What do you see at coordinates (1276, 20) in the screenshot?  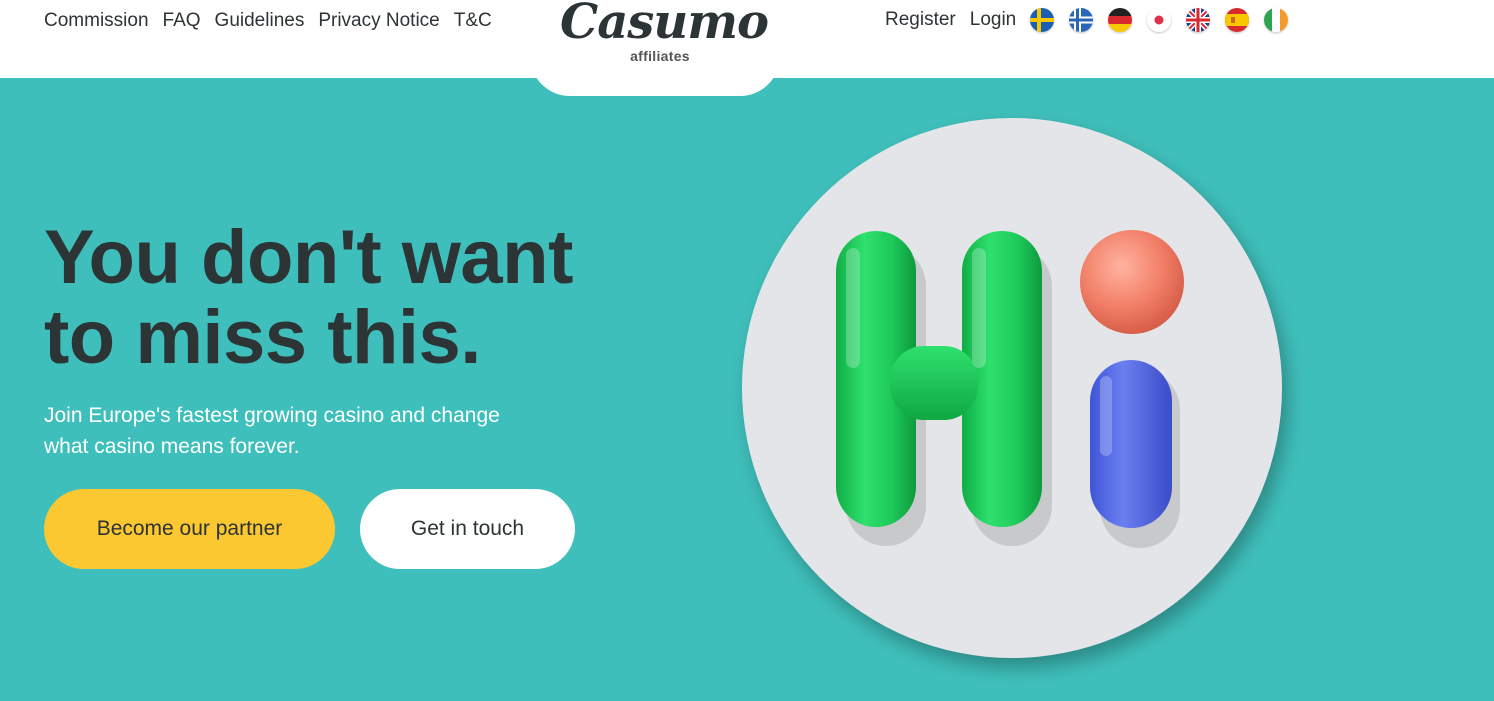 I see `ireland-flag-icon` at bounding box center [1276, 20].